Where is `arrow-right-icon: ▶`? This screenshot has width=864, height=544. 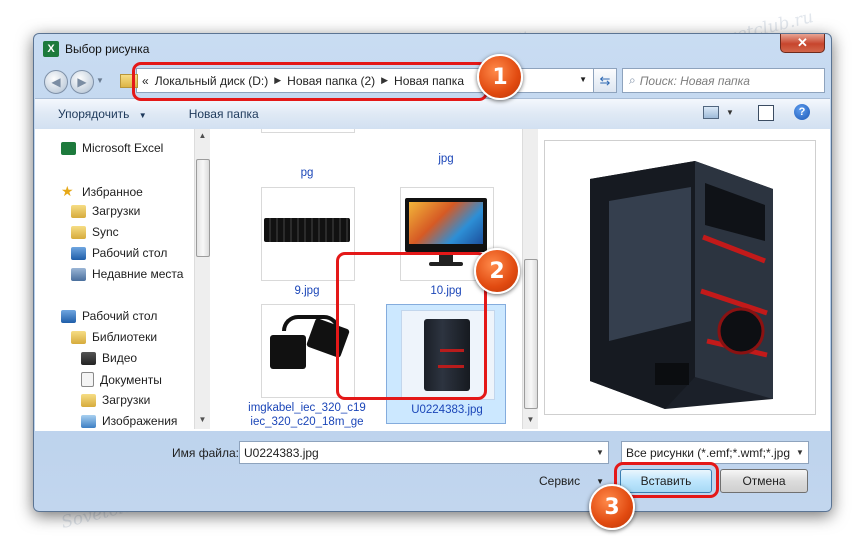 arrow-right-icon: ▶ is located at coordinates (82, 82).